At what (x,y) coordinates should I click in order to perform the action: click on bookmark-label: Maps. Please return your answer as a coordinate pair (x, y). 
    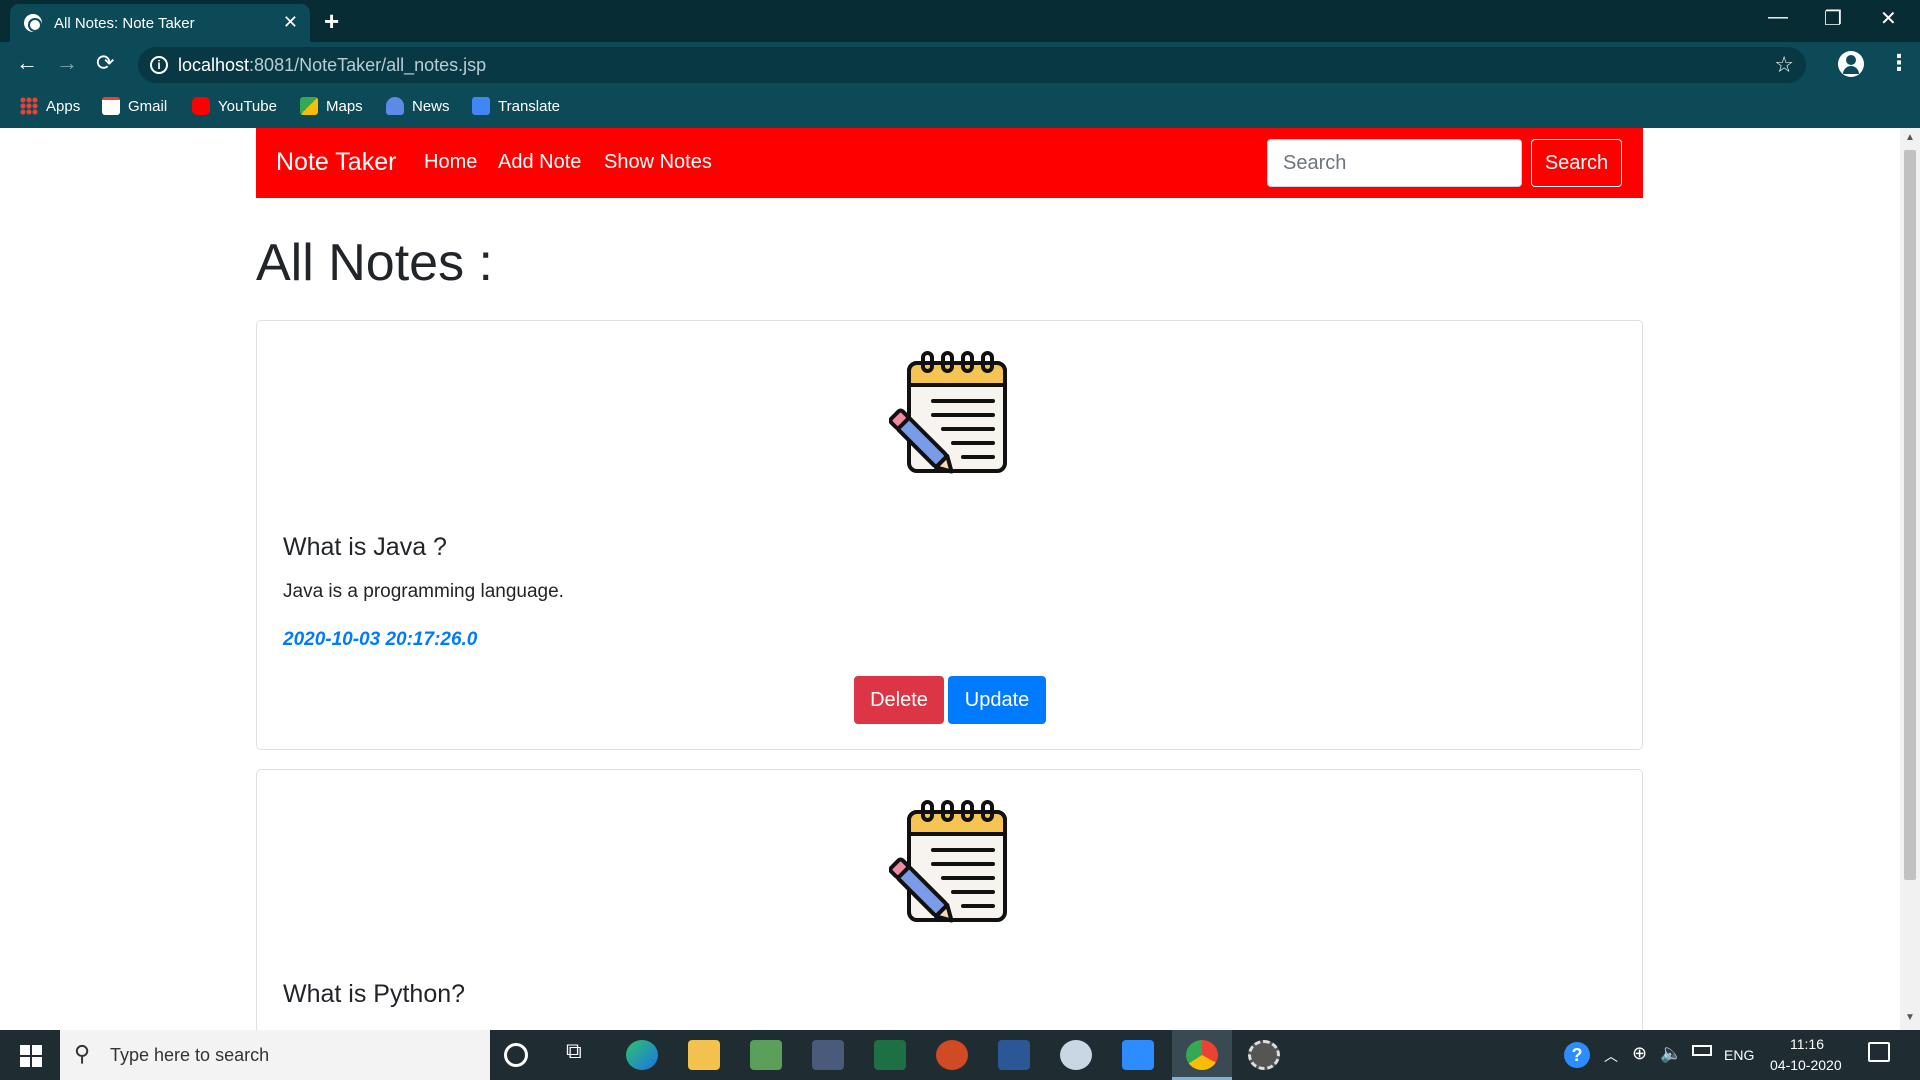
    Looking at the image, I should click on (344, 106).